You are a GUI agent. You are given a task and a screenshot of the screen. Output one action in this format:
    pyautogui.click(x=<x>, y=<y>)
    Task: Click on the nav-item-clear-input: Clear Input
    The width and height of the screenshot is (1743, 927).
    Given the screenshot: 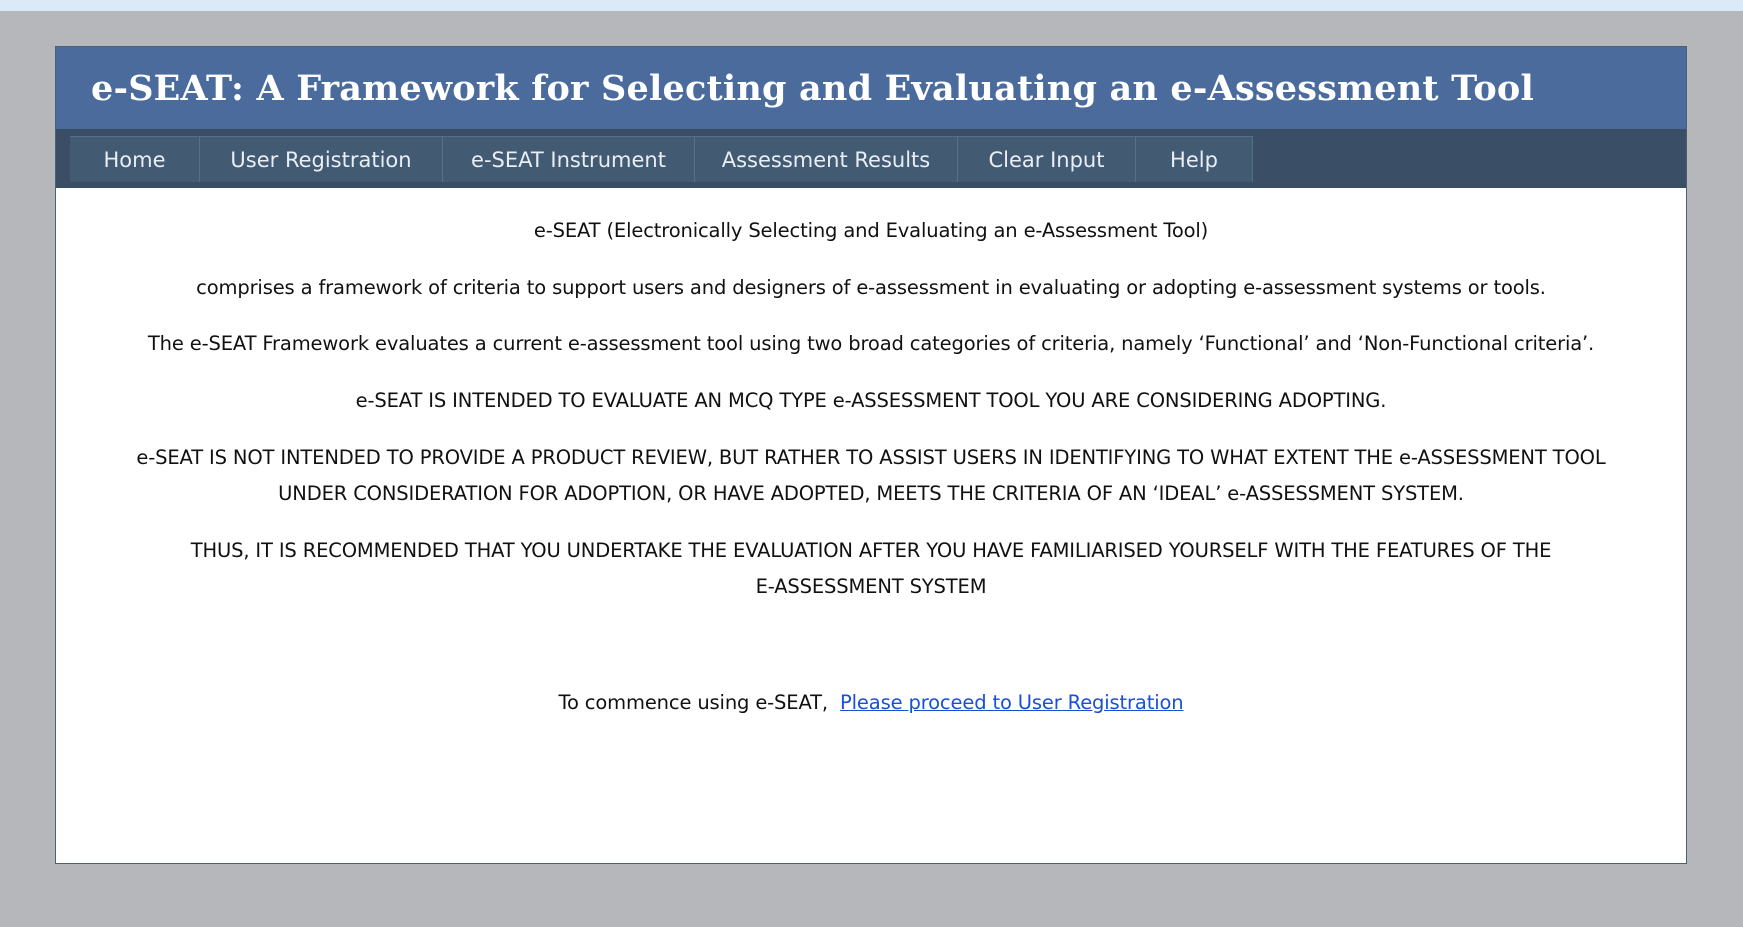 What is the action you would take?
    pyautogui.click(x=1047, y=159)
    